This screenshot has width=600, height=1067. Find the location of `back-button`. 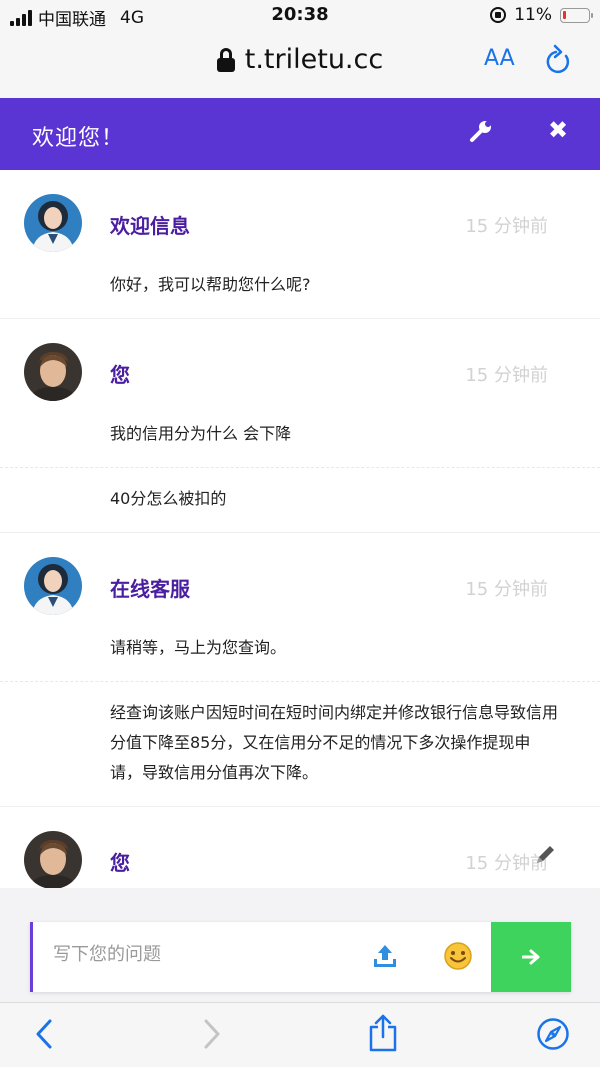

back-button is located at coordinates (44, 1036).